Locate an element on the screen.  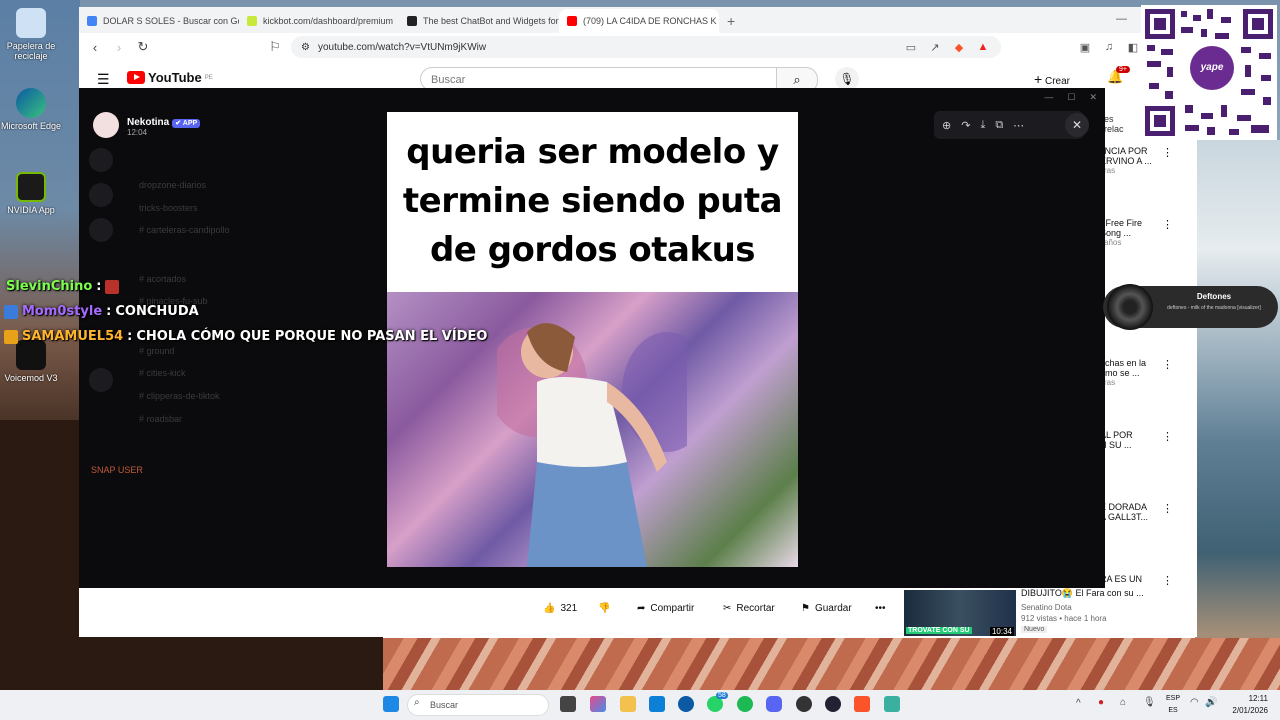
image-author: Nekotina ✔ APP 12:04 is located at coordinates (147, 125).